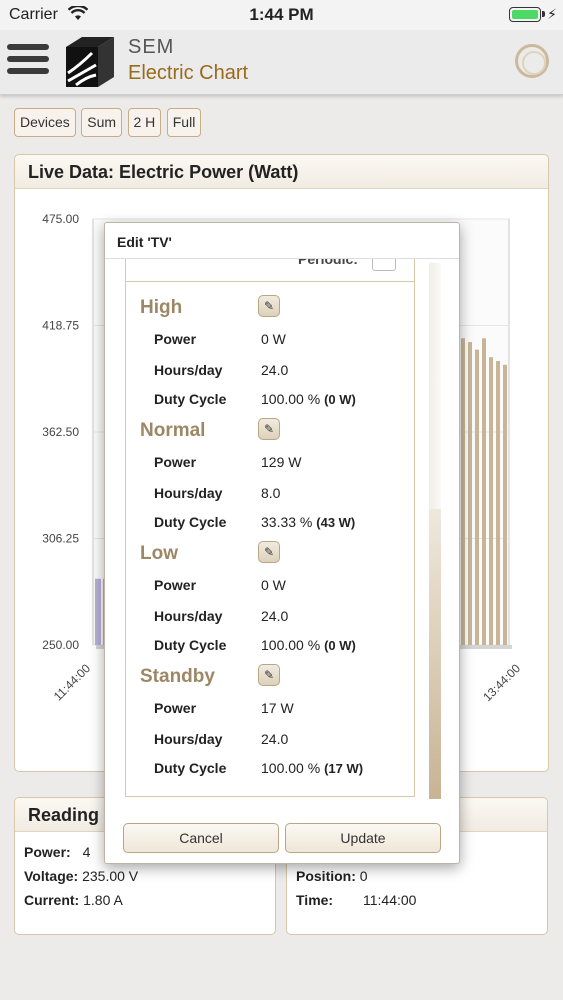  I want to click on chart-title: Live Data: Electric Power (Watt), so click(281, 172).